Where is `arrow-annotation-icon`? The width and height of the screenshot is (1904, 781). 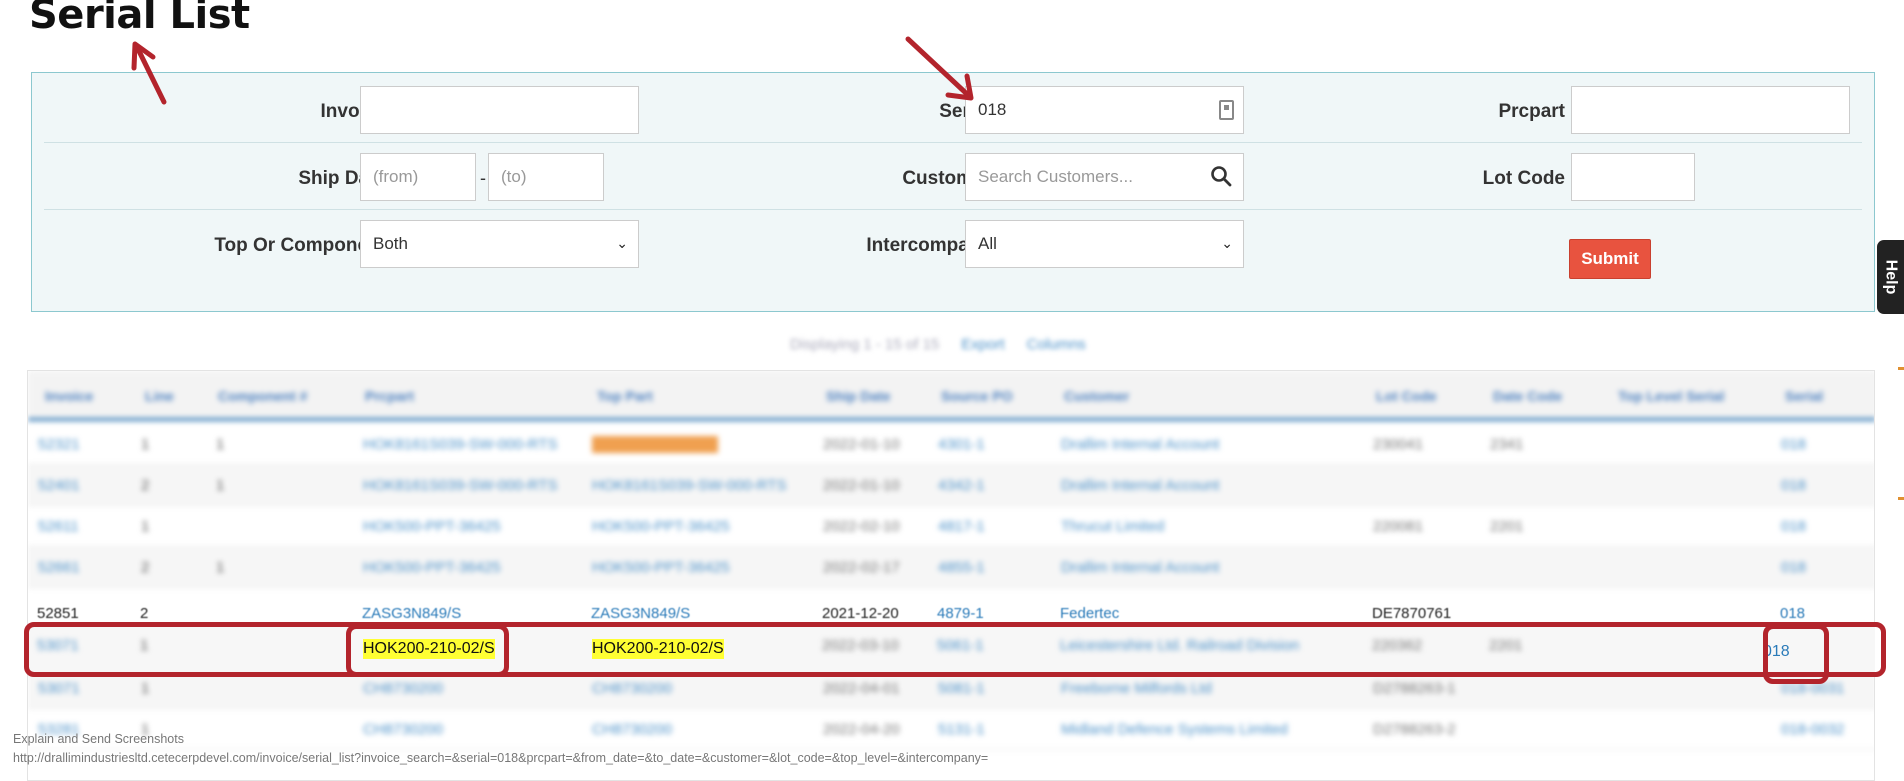 arrow-annotation-icon is located at coordinates (552, 70).